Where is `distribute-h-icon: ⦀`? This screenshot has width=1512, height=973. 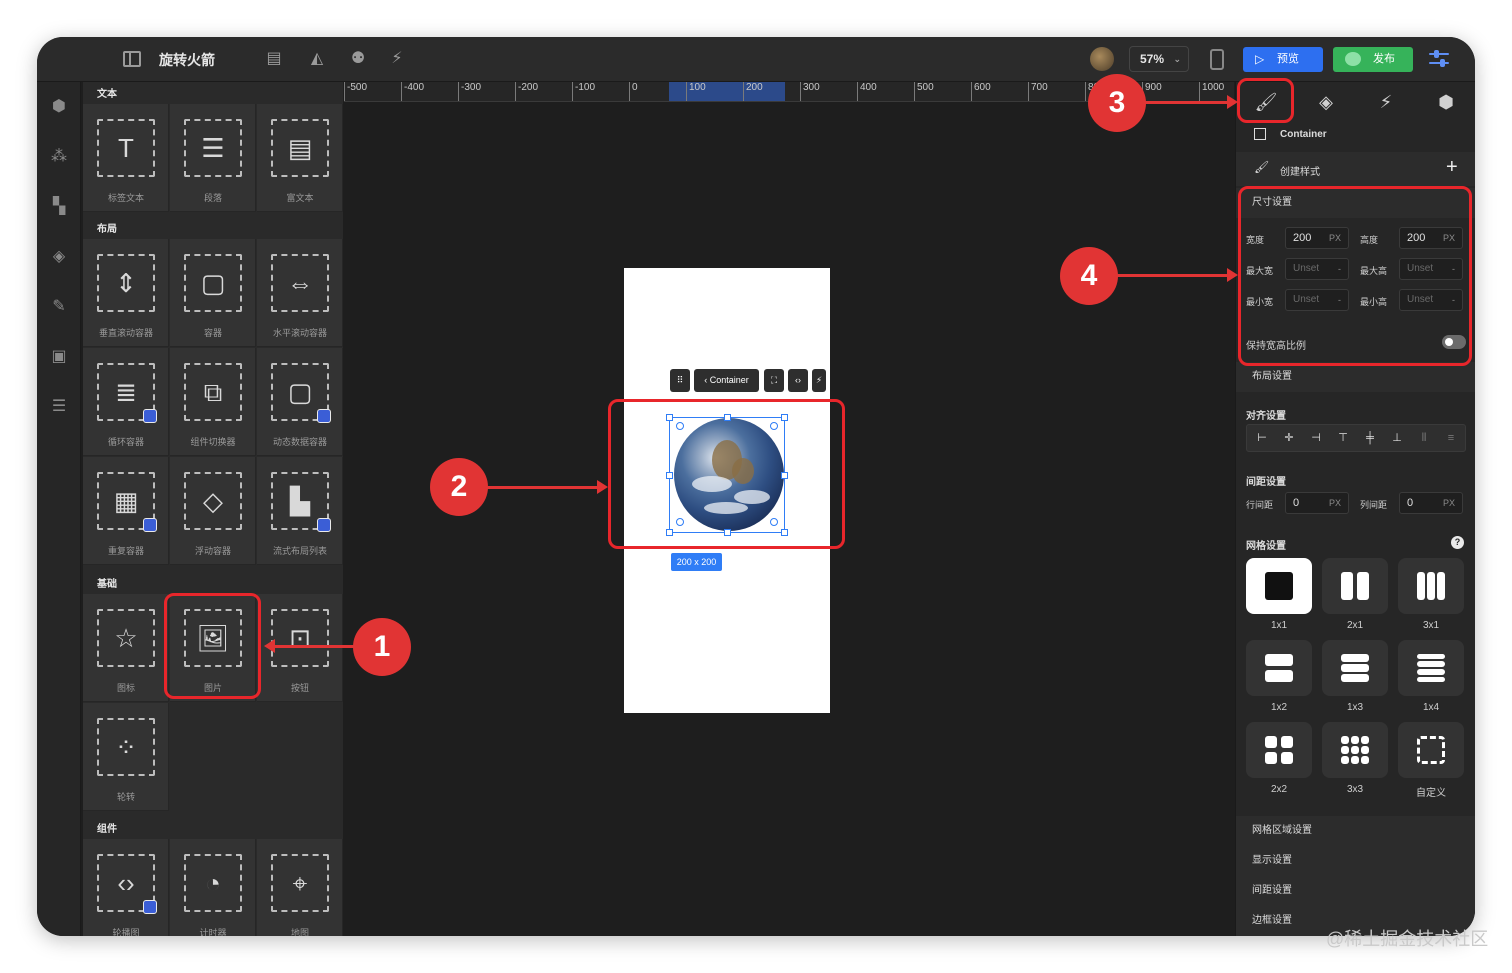
distribute-h-icon: ⦀ is located at coordinates (1424, 438).